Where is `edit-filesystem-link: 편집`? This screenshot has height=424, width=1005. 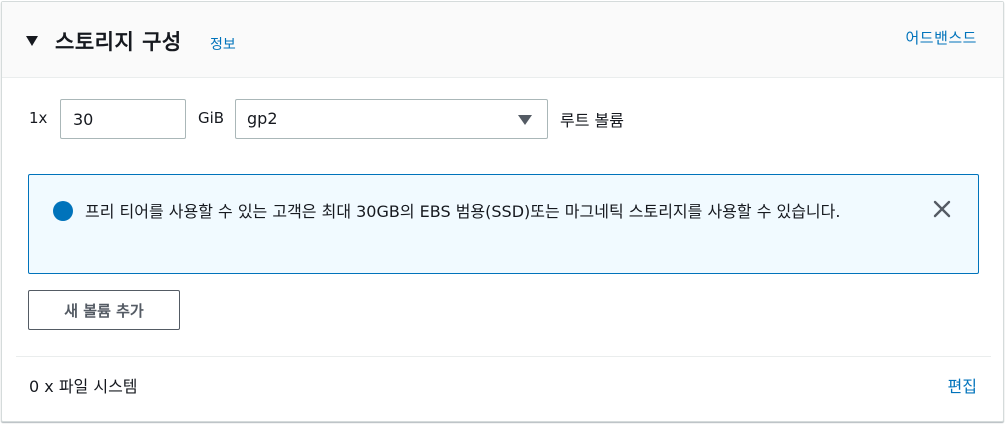
edit-filesystem-link: 편집 is located at coordinates (962, 385).